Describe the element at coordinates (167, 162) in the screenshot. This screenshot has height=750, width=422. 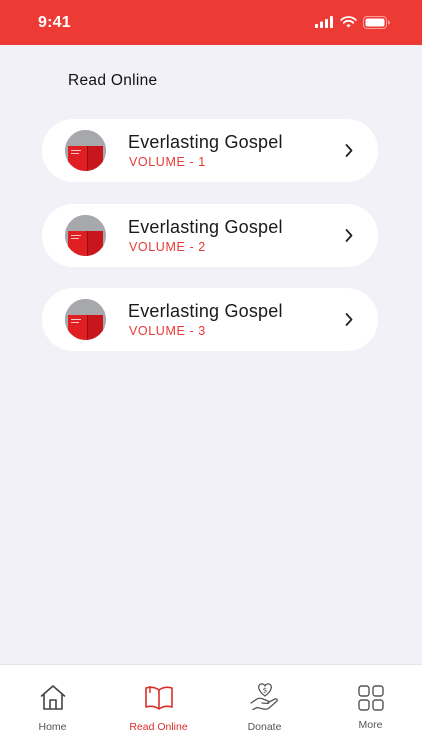
I see `book-volume: VOLUME - 1` at that location.